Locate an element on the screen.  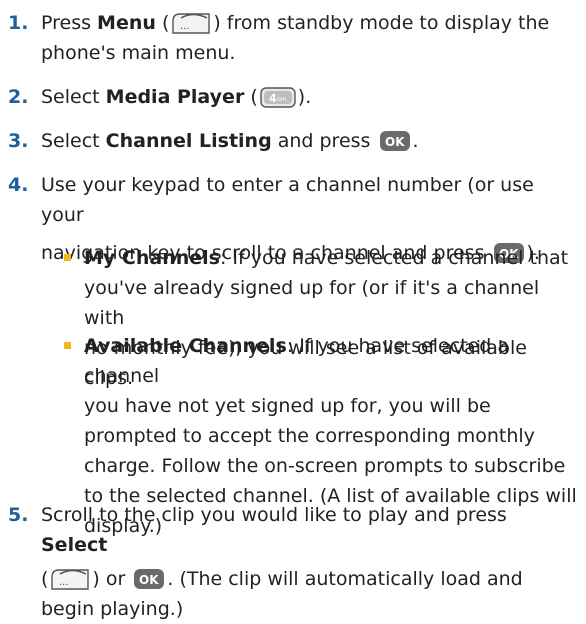
step-text-segment: phone's main menu. is located at coordinates (138, 53).